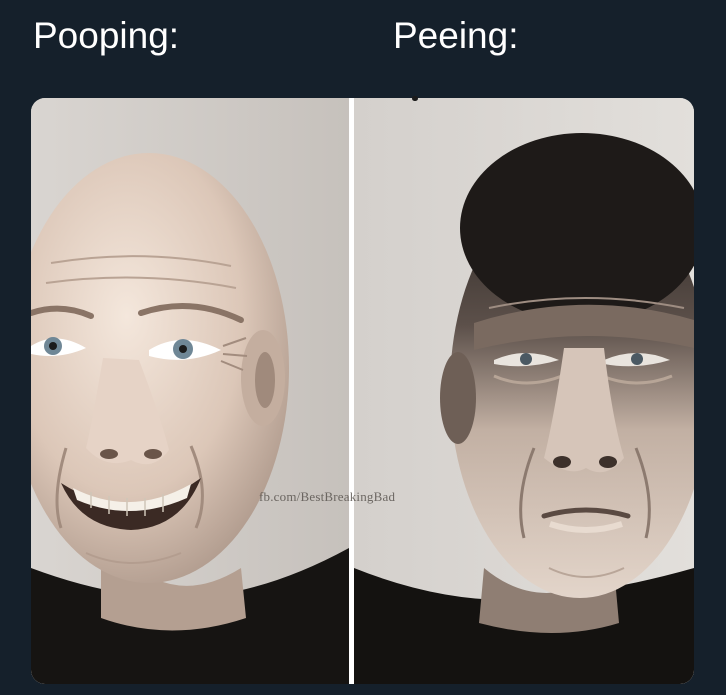  Describe the element at coordinates (456, 35) in the screenshot. I see `caption-peeing: Peeing:` at that location.